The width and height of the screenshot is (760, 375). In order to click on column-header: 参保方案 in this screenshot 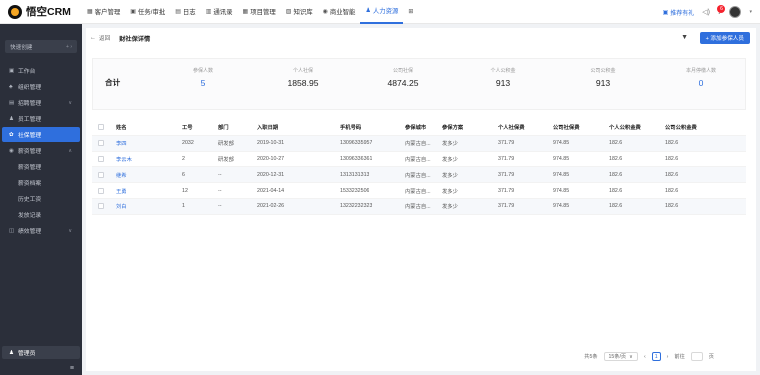, I will do `click(452, 127)`.